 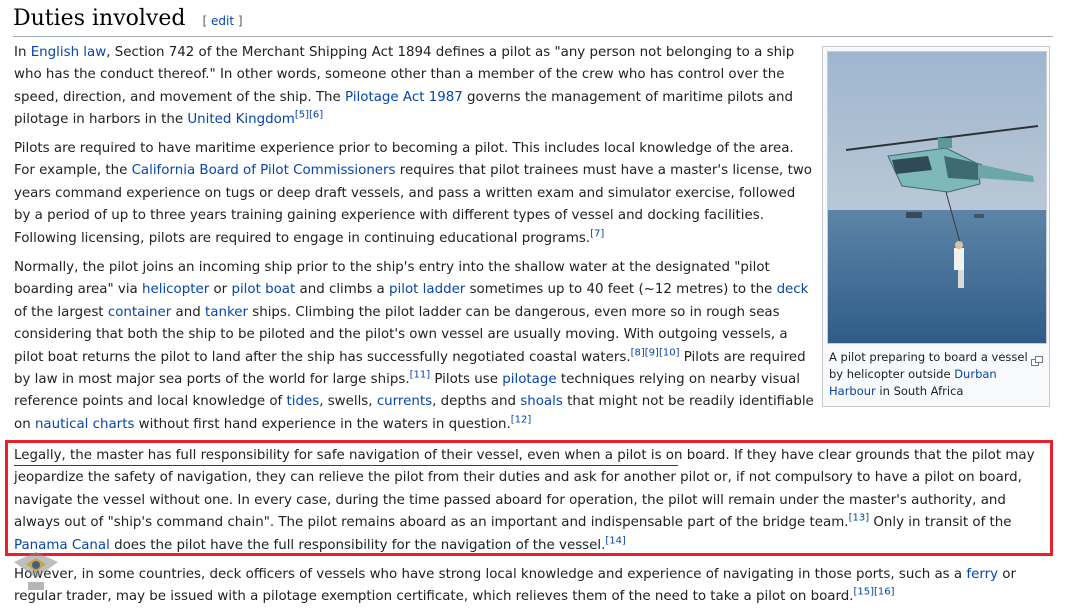 What do you see at coordinates (521, 419) in the screenshot?
I see `ref-12: [12]` at bounding box center [521, 419].